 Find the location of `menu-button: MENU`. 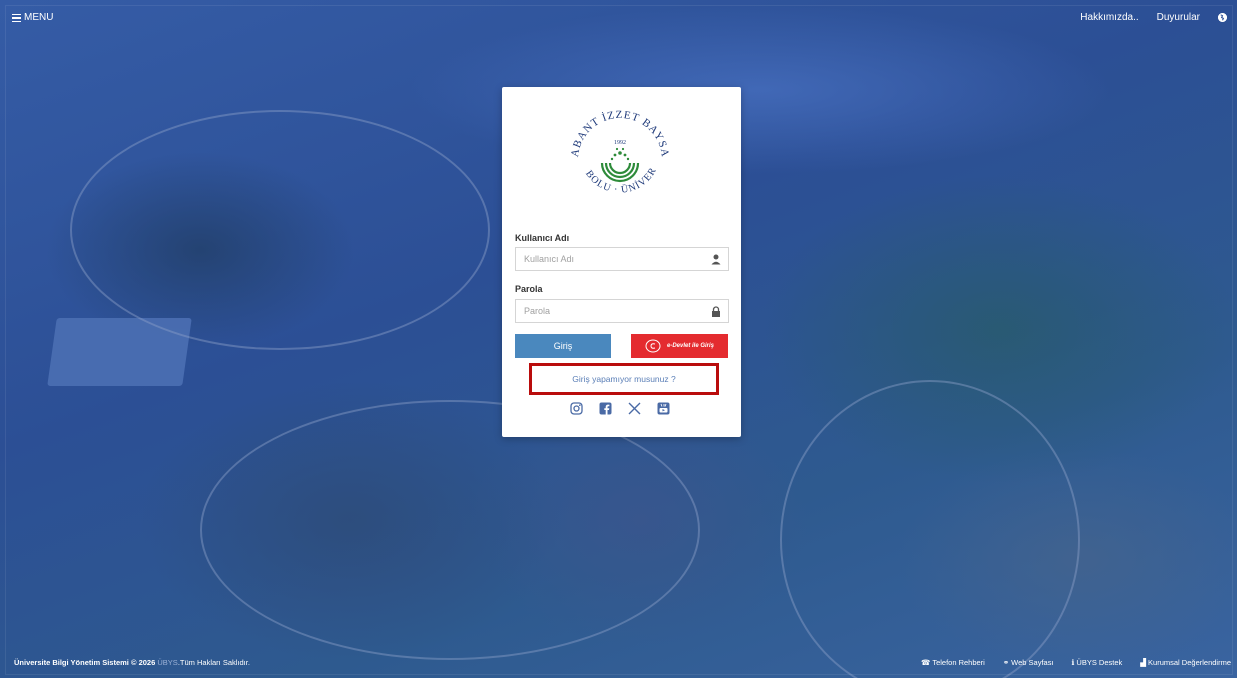

menu-button: MENU is located at coordinates (32, 17).